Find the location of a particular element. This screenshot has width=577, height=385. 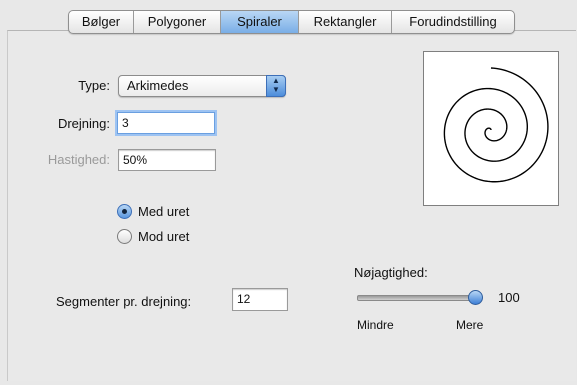

radio-mod-uret-label: Mod uret is located at coordinates (164, 236).